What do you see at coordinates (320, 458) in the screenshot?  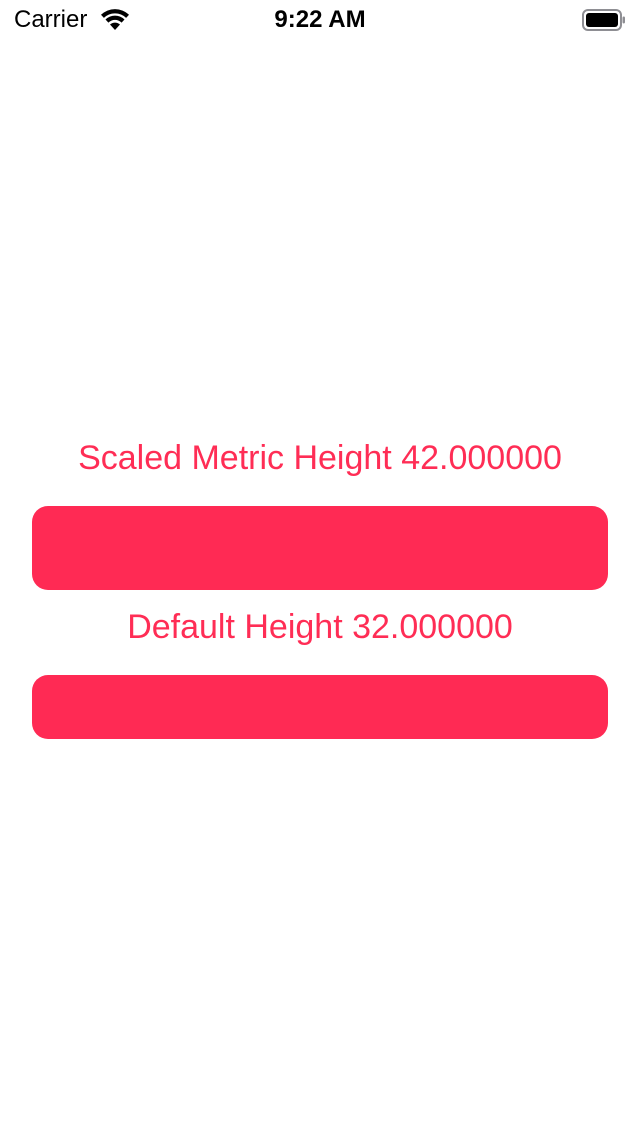 I see `scaled-metric-height-label: Scaled Metric Height 42.000000` at bounding box center [320, 458].